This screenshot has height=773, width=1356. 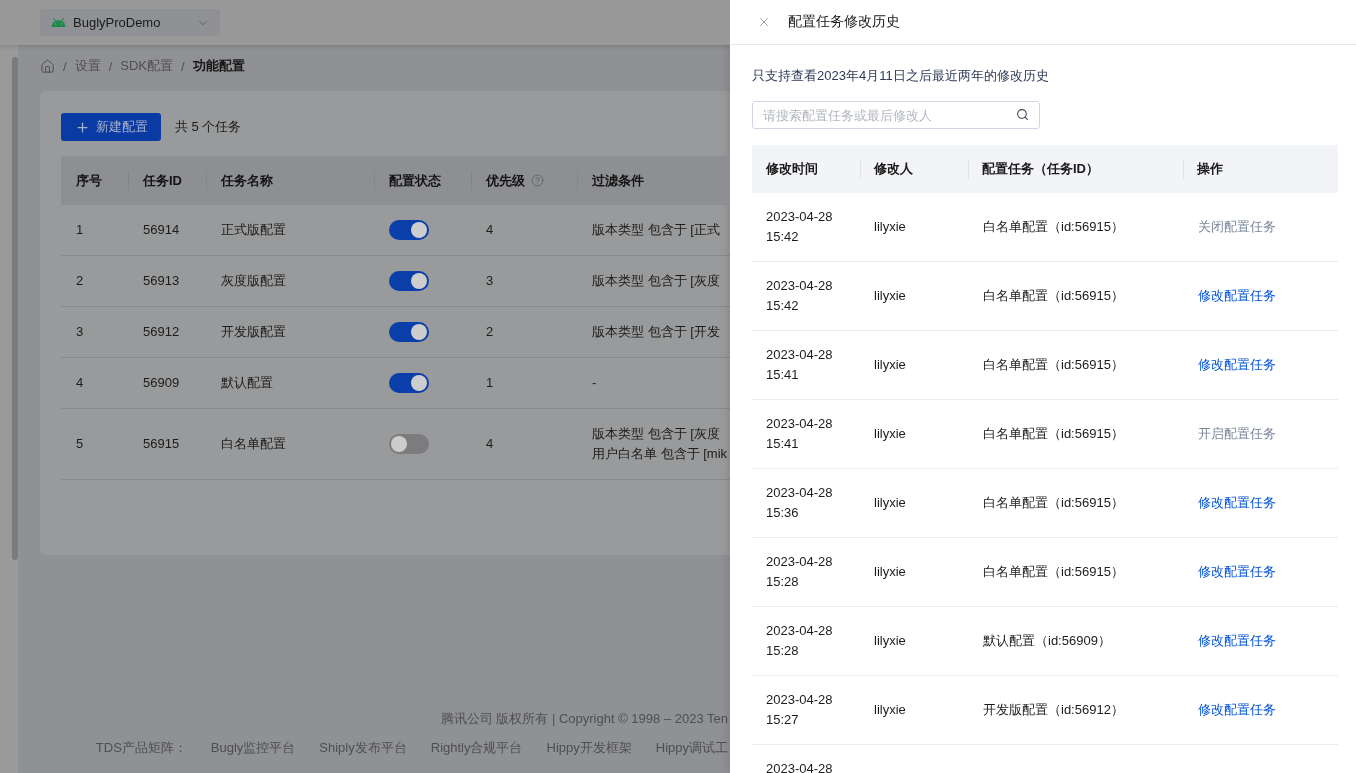 I want to click on close-button, so click(x=764, y=22).